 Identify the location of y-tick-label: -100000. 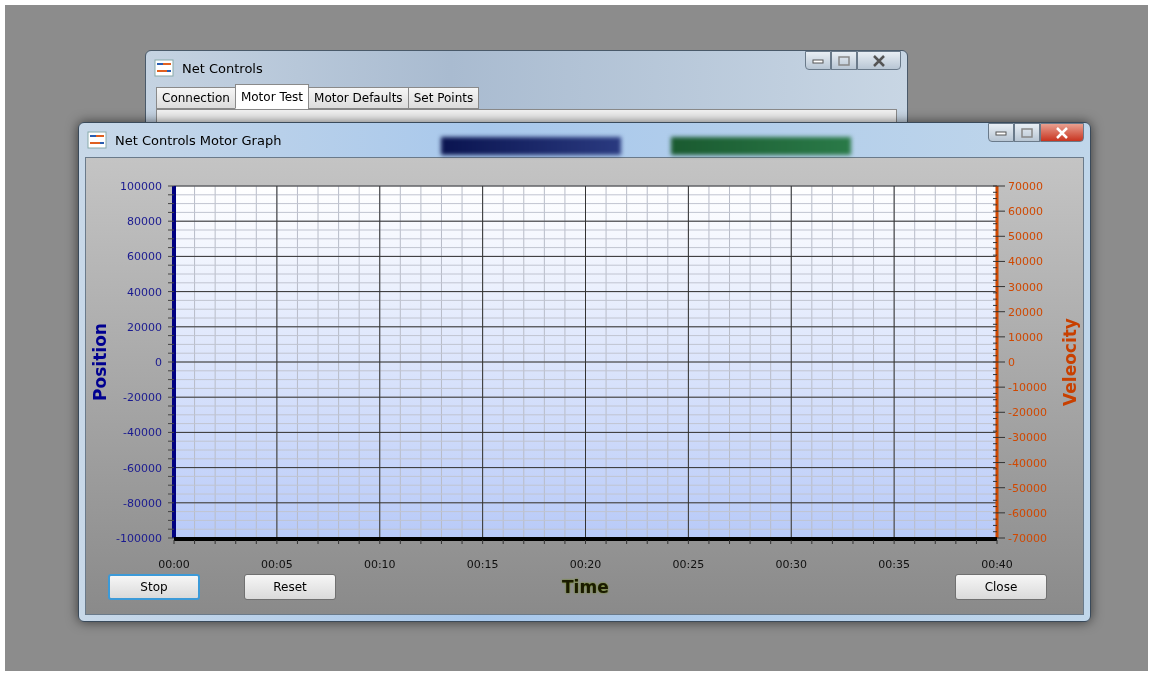
(139, 538).